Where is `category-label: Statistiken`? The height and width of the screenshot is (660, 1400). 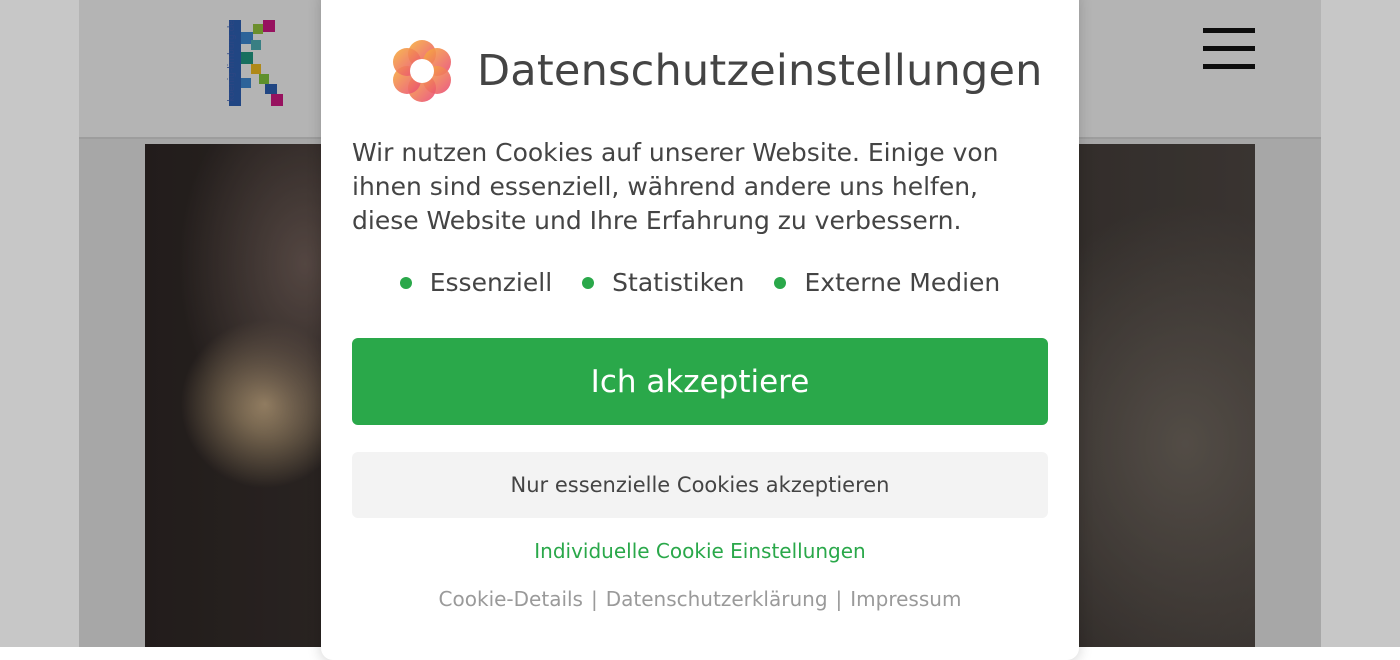
category-label: Statistiken is located at coordinates (678, 282).